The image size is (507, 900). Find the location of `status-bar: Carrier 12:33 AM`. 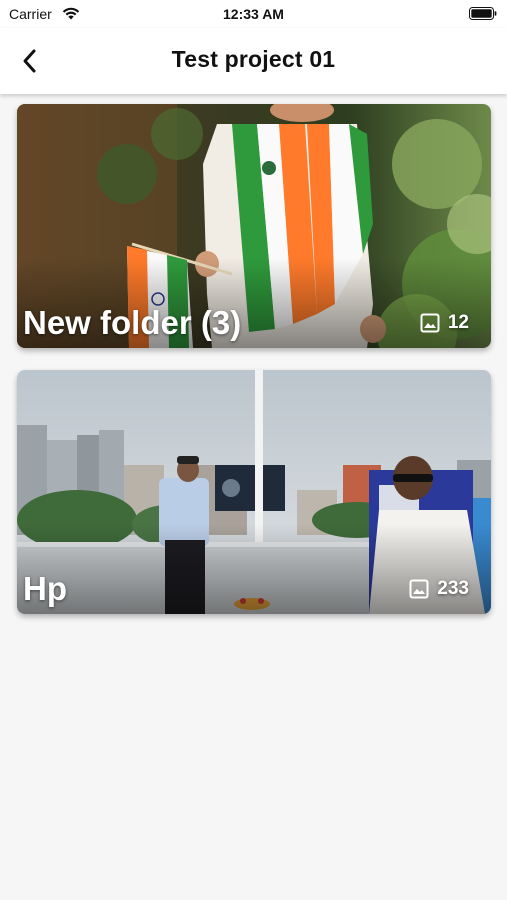

status-bar: Carrier 12:33 AM is located at coordinates (253, 14).